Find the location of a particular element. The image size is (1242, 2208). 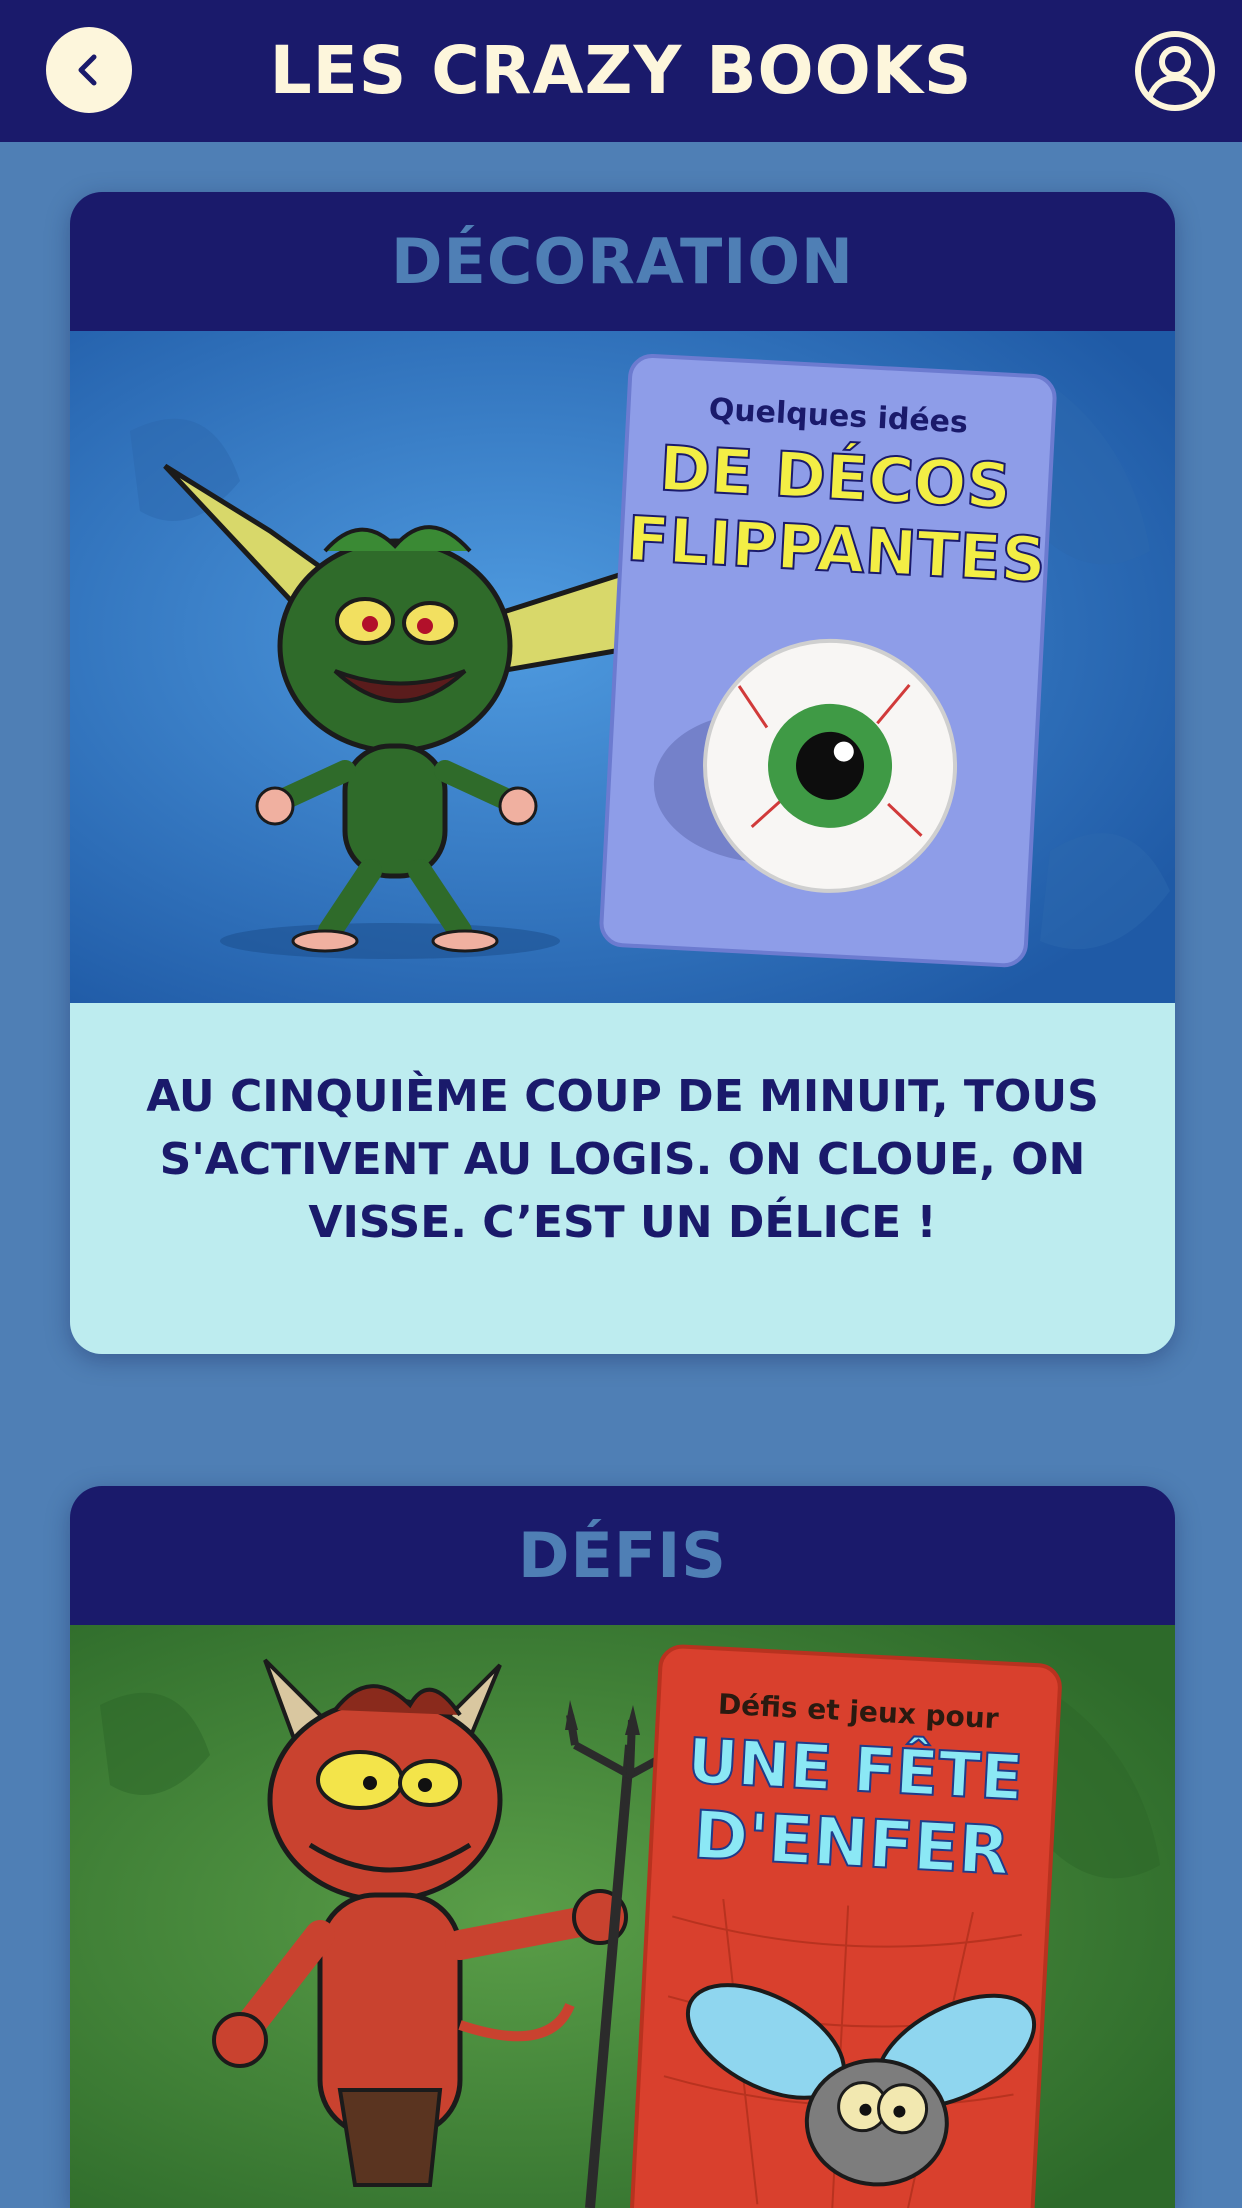

chevron-left-icon is located at coordinates (87, 70).